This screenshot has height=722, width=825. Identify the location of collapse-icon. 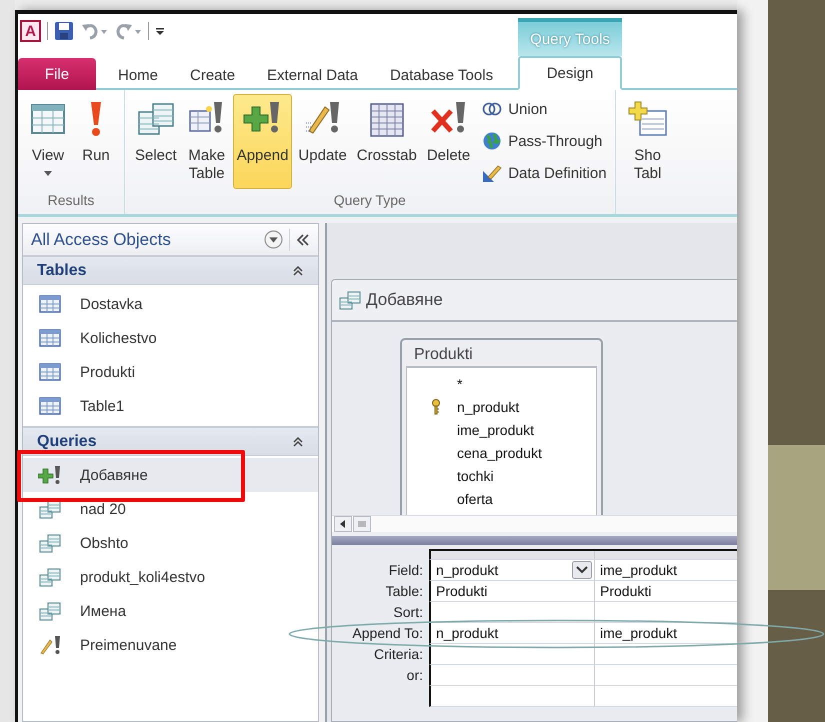
(303, 240).